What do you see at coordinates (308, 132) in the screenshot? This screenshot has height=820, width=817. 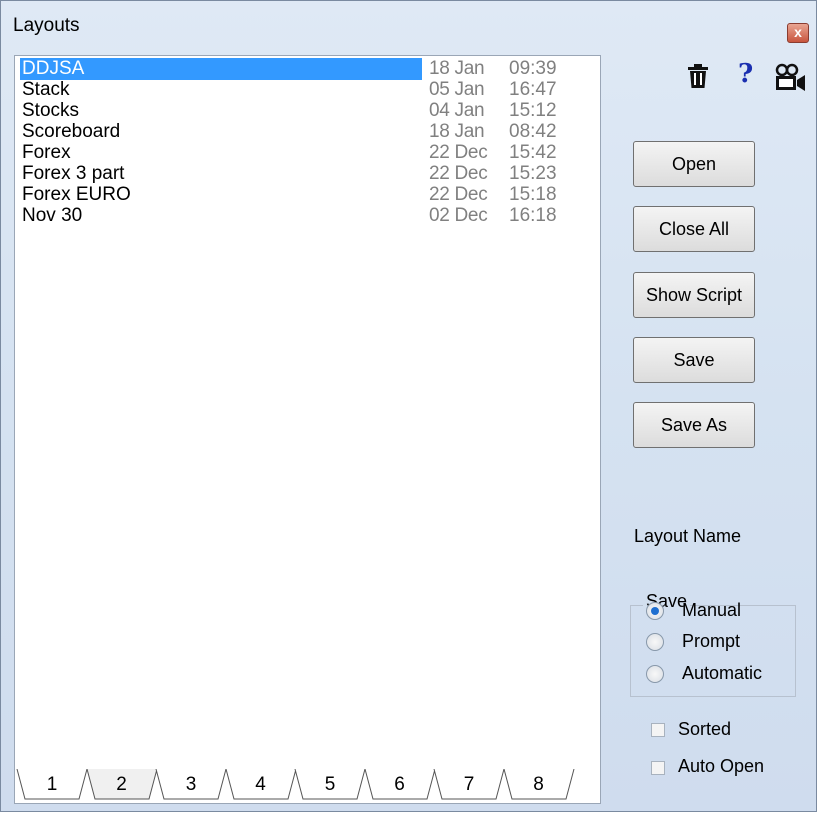 I see `layout-row: Scoreboard 18 Jan 08:42` at bounding box center [308, 132].